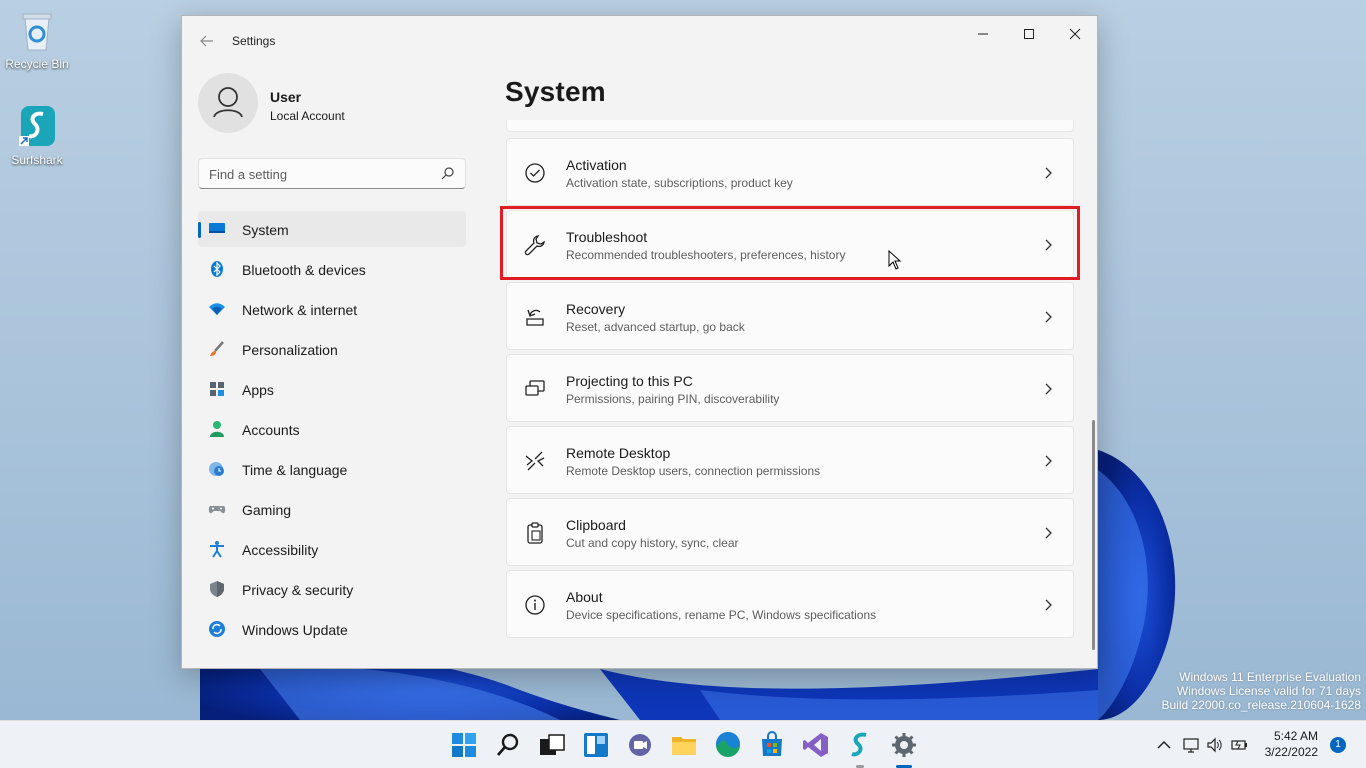 This screenshot has height=768, width=1366. I want to click on update-icon, so click(217, 629).